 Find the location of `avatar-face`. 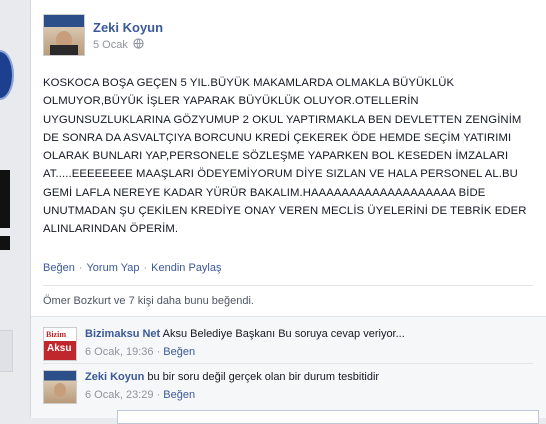

avatar-face is located at coordinates (60, 390).